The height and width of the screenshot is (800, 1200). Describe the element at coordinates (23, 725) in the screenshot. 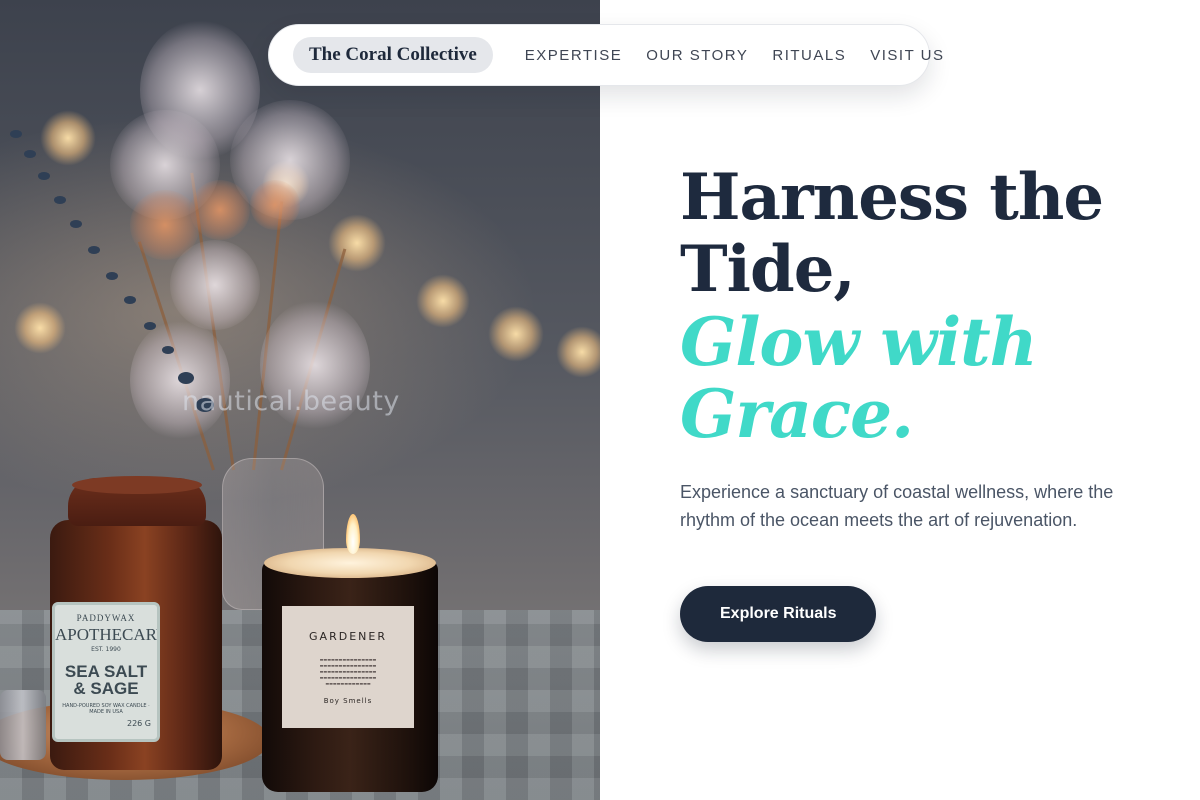

I see `small-jar` at that location.